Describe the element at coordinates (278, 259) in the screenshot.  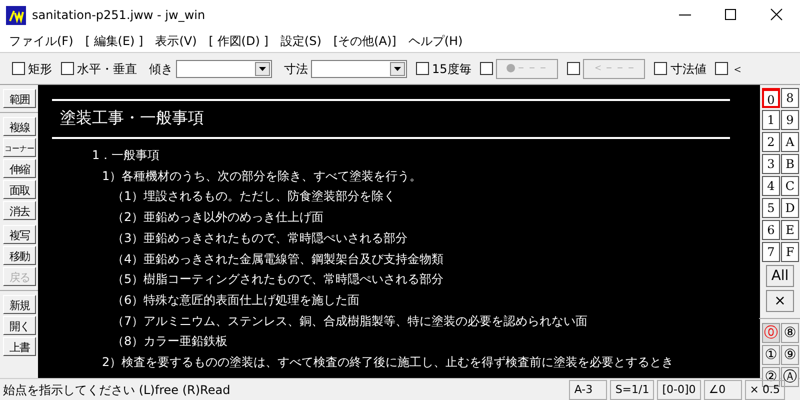
I see `drawing-text: （4）亜鉛めっきされた金属電線管、鋼製架台及び支持金物類` at that location.